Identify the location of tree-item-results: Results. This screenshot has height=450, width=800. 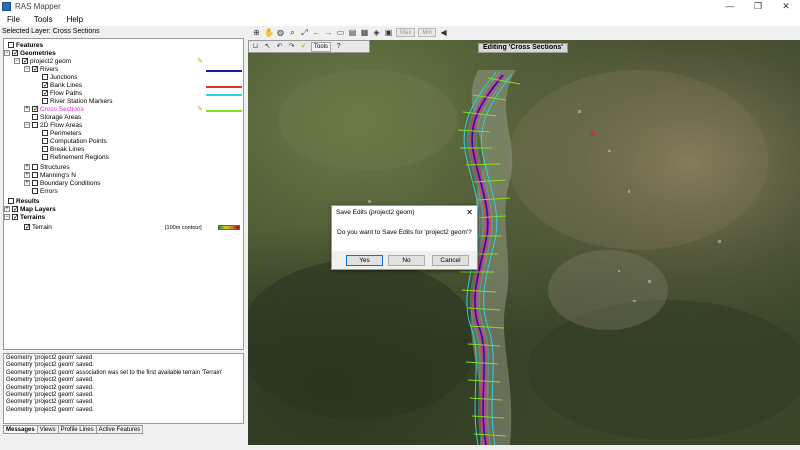
(23, 201).